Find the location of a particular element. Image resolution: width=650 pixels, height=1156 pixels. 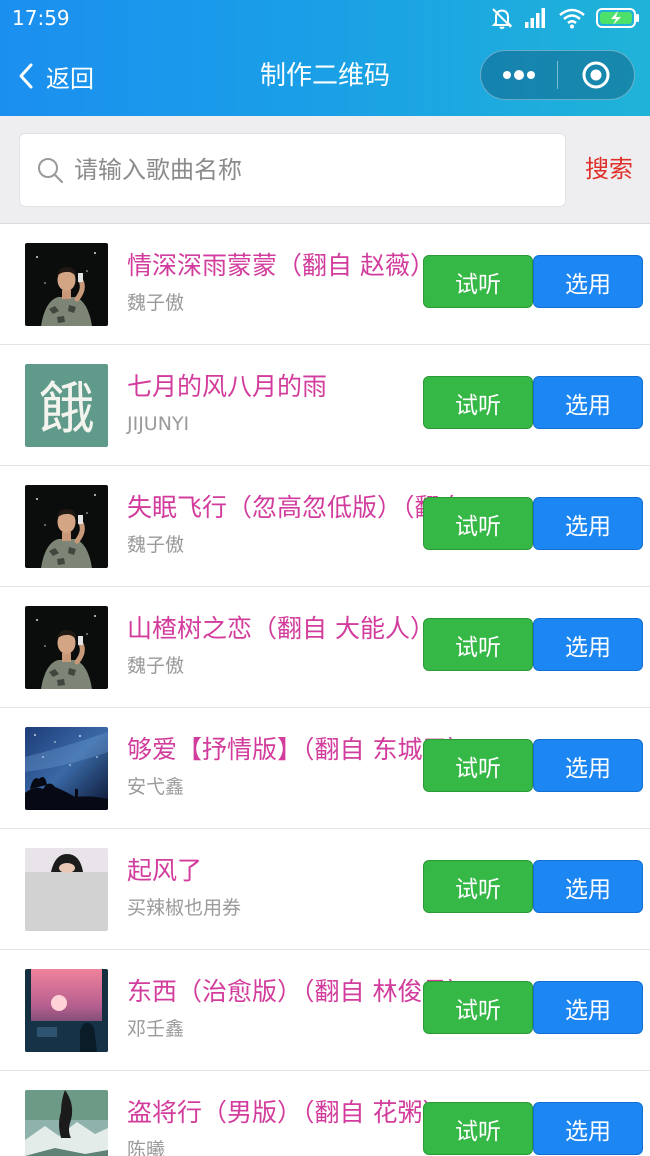

more-dots-icon is located at coordinates (519, 75).